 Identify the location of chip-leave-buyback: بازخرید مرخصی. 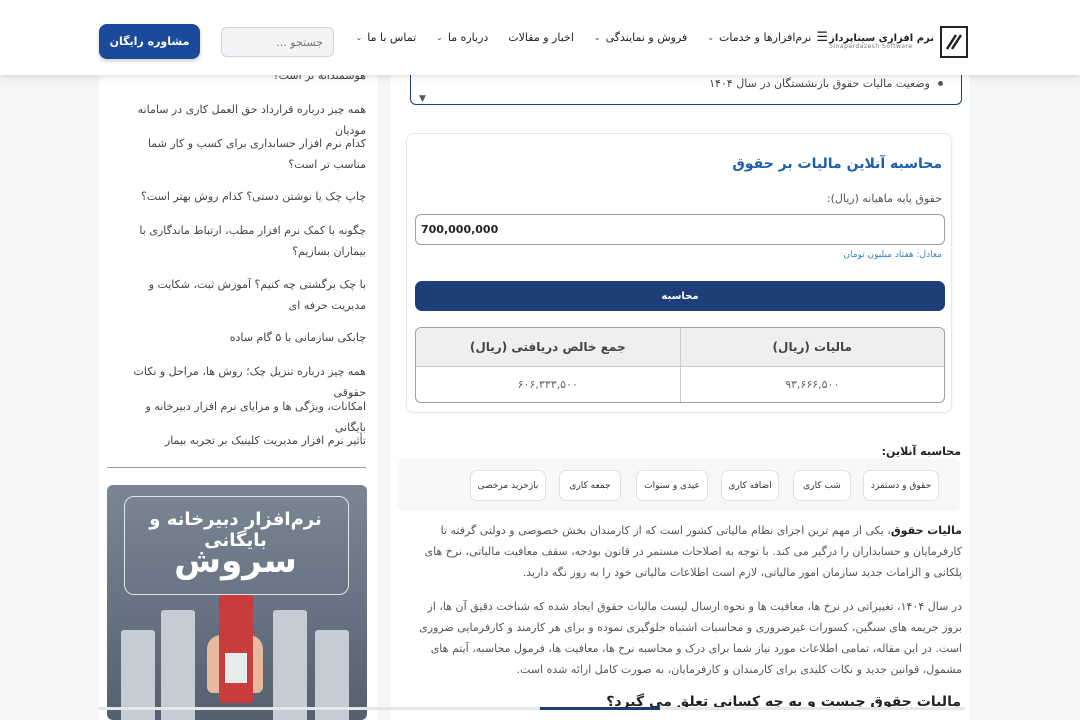
(508, 485).